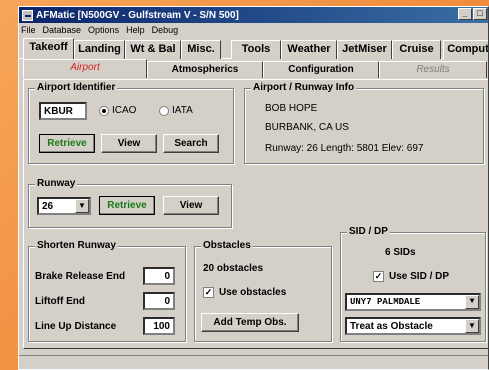 The image size is (489, 370). What do you see at coordinates (28, 30) in the screenshot?
I see `menu-file: File` at bounding box center [28, 30].